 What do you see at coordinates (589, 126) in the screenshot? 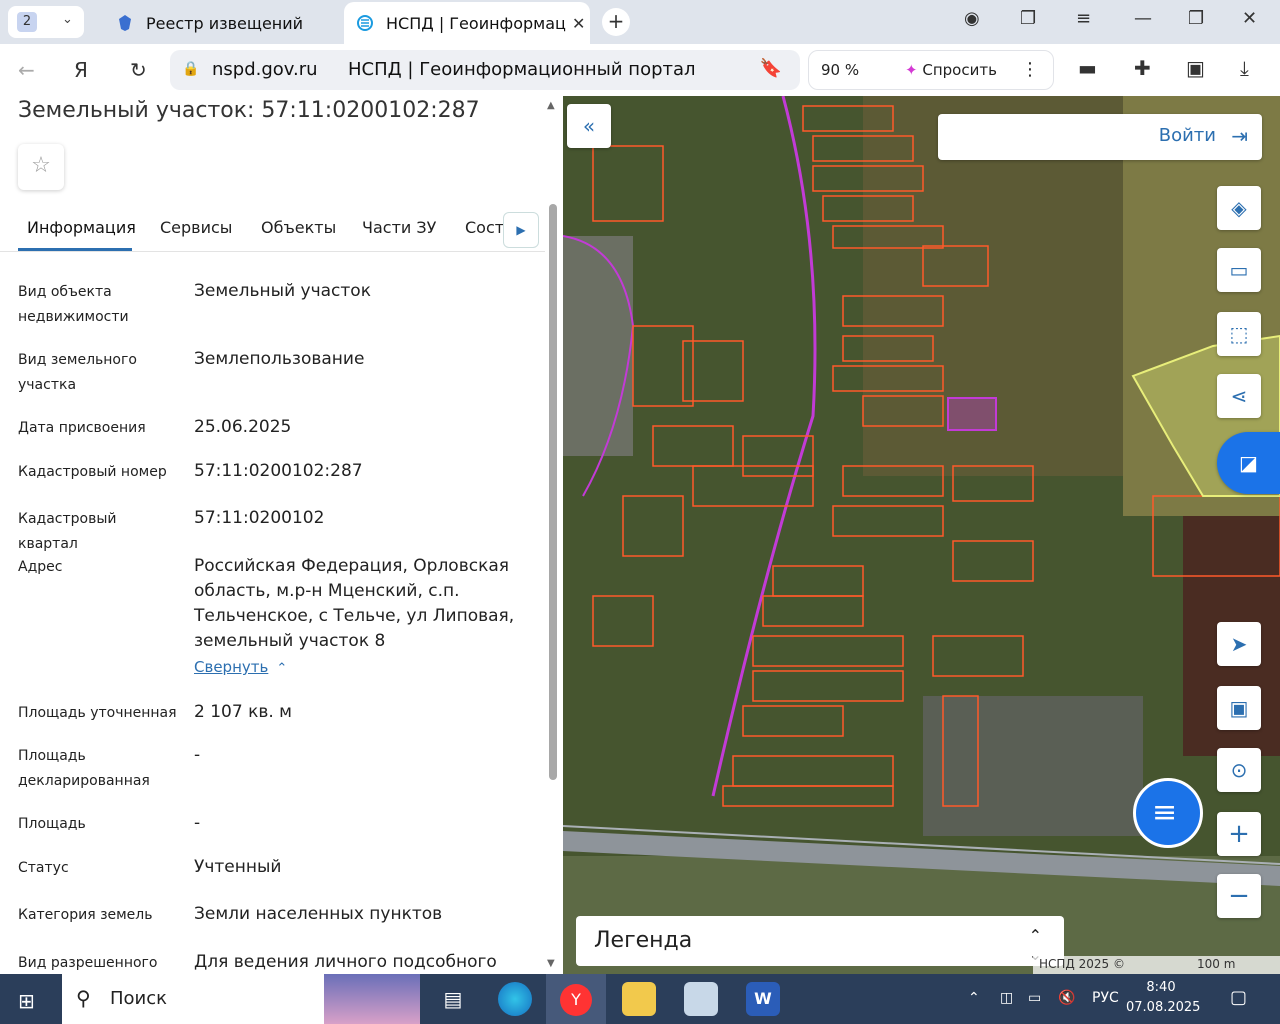
I see `collapse-panel-icon: «` at bounding box center [589, 126].